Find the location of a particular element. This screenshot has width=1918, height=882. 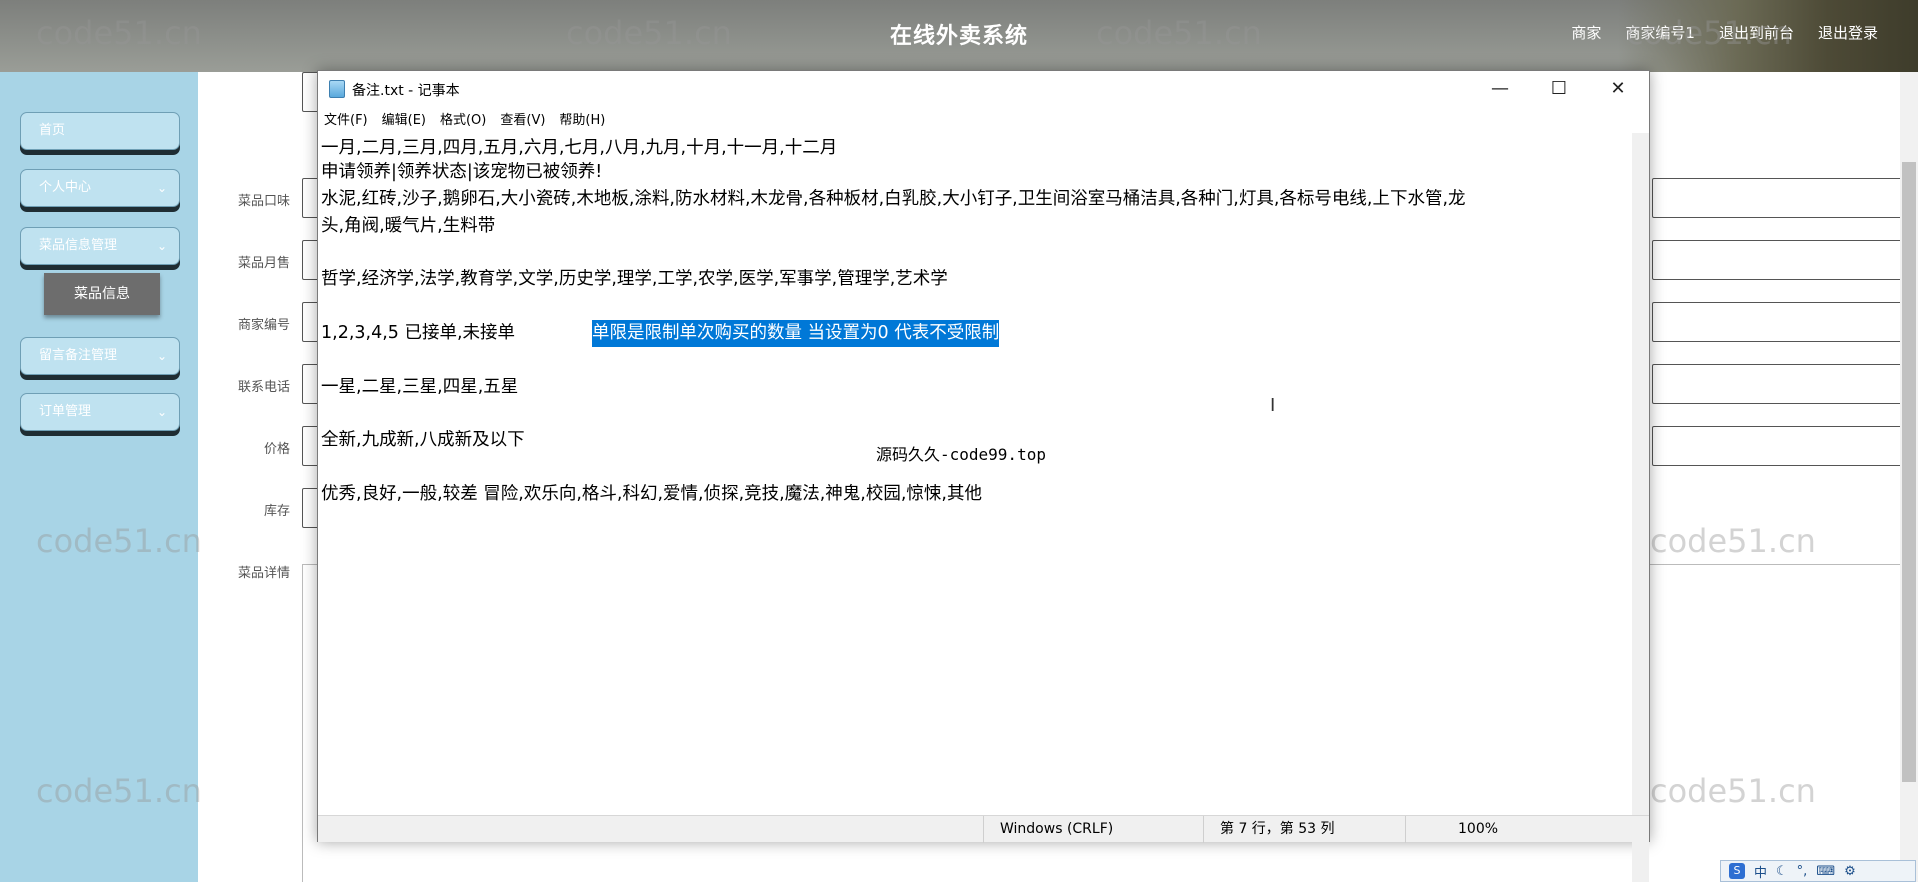

notepad-vertical-scrollbar is located at coordinates (1640, 507).